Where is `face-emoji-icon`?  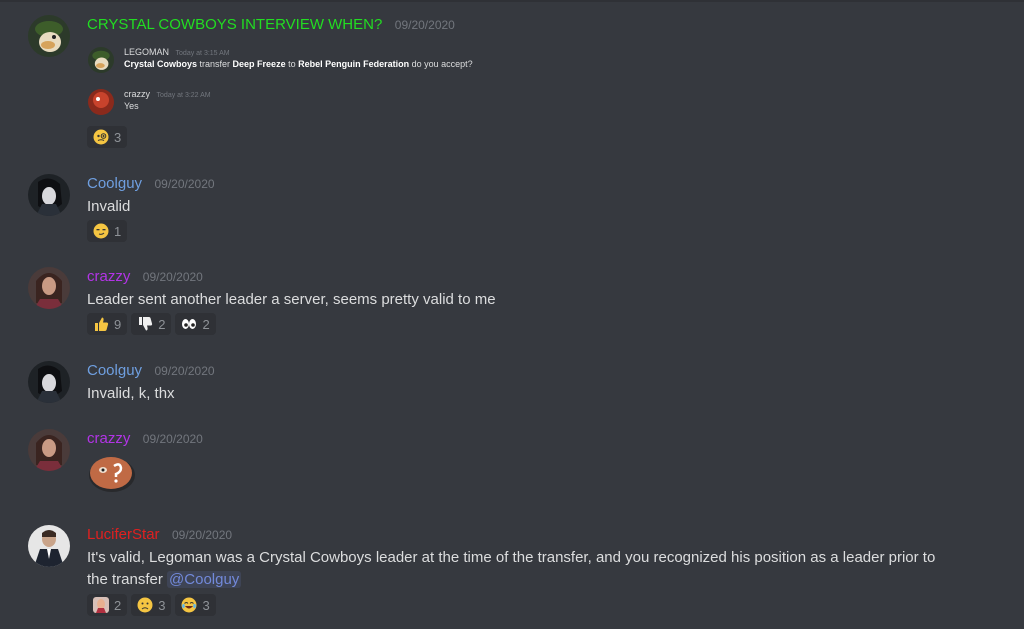
face-emoji-icon is located at coordinates (101, 605).